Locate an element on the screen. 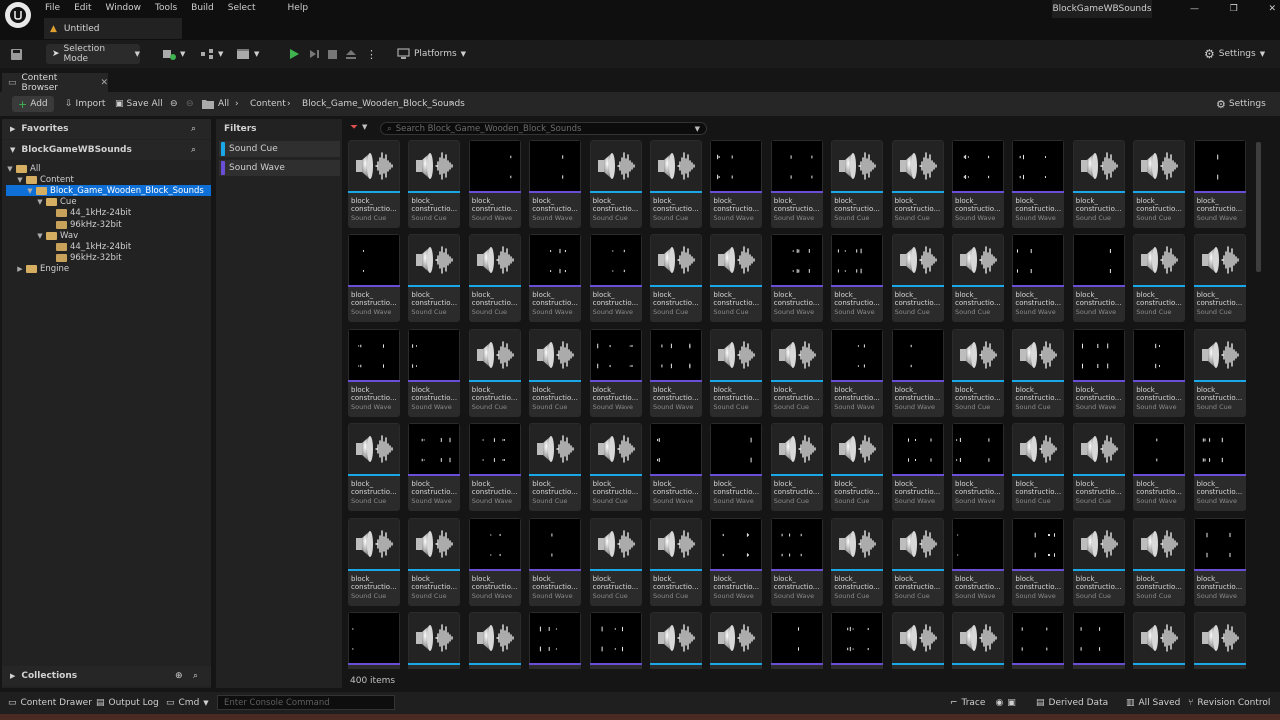 The width and height of the screenshot is (1280, 720). unreal-logo-icon is located at coordinates (18, 15).